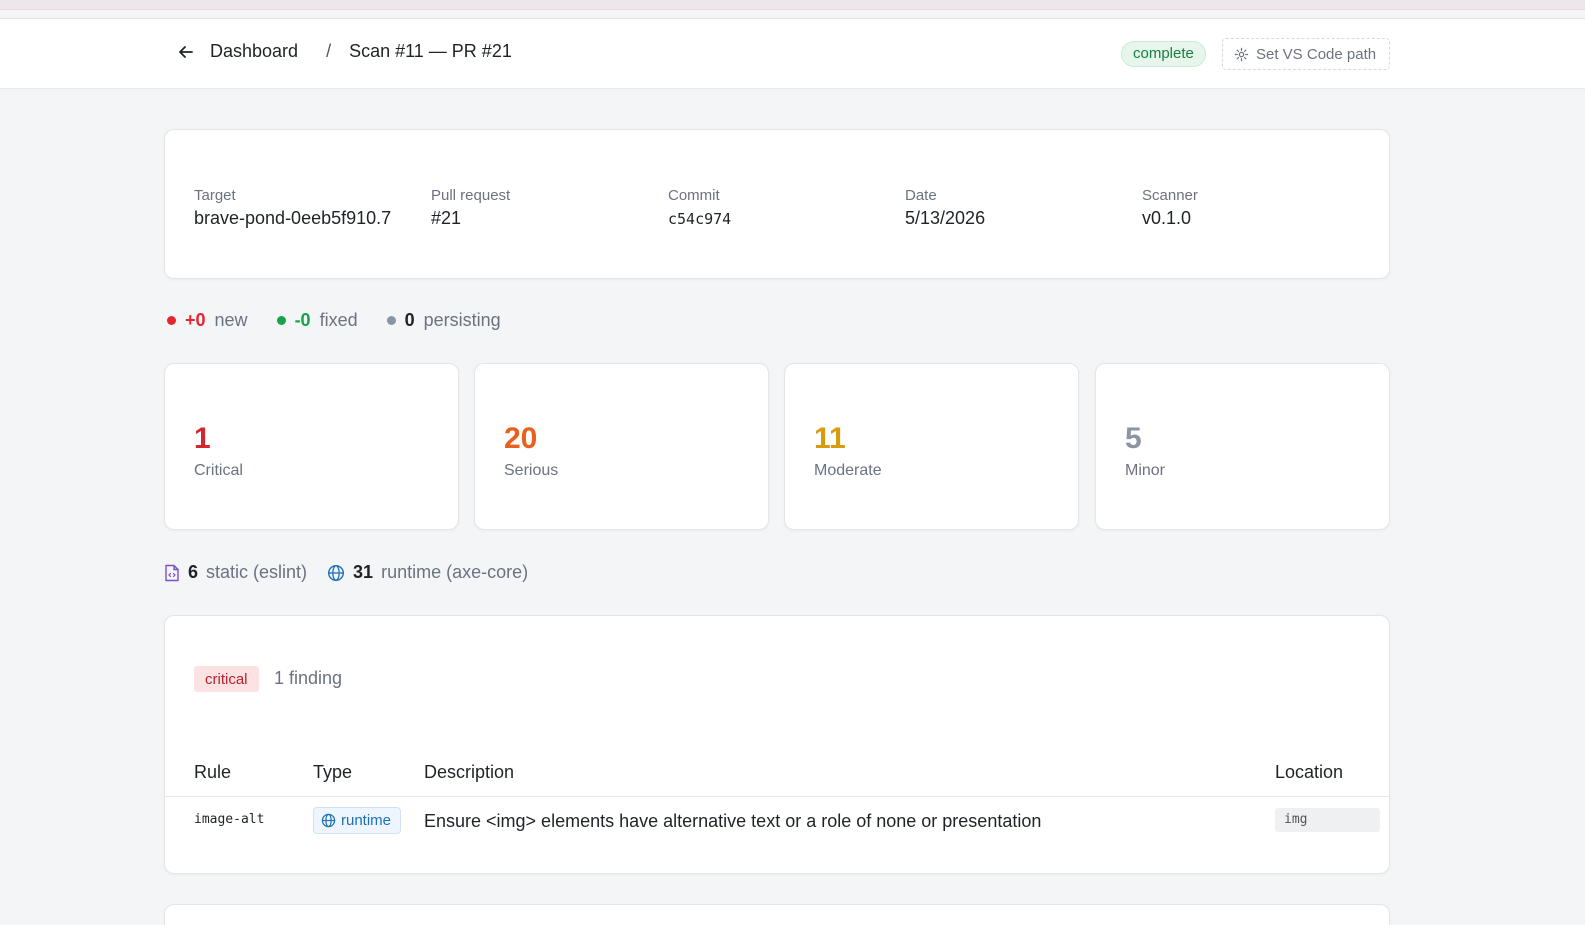  Describe the element at coordinates (409, 320) in the screenshot. I see `delta-persisting-count: 0` at that location.